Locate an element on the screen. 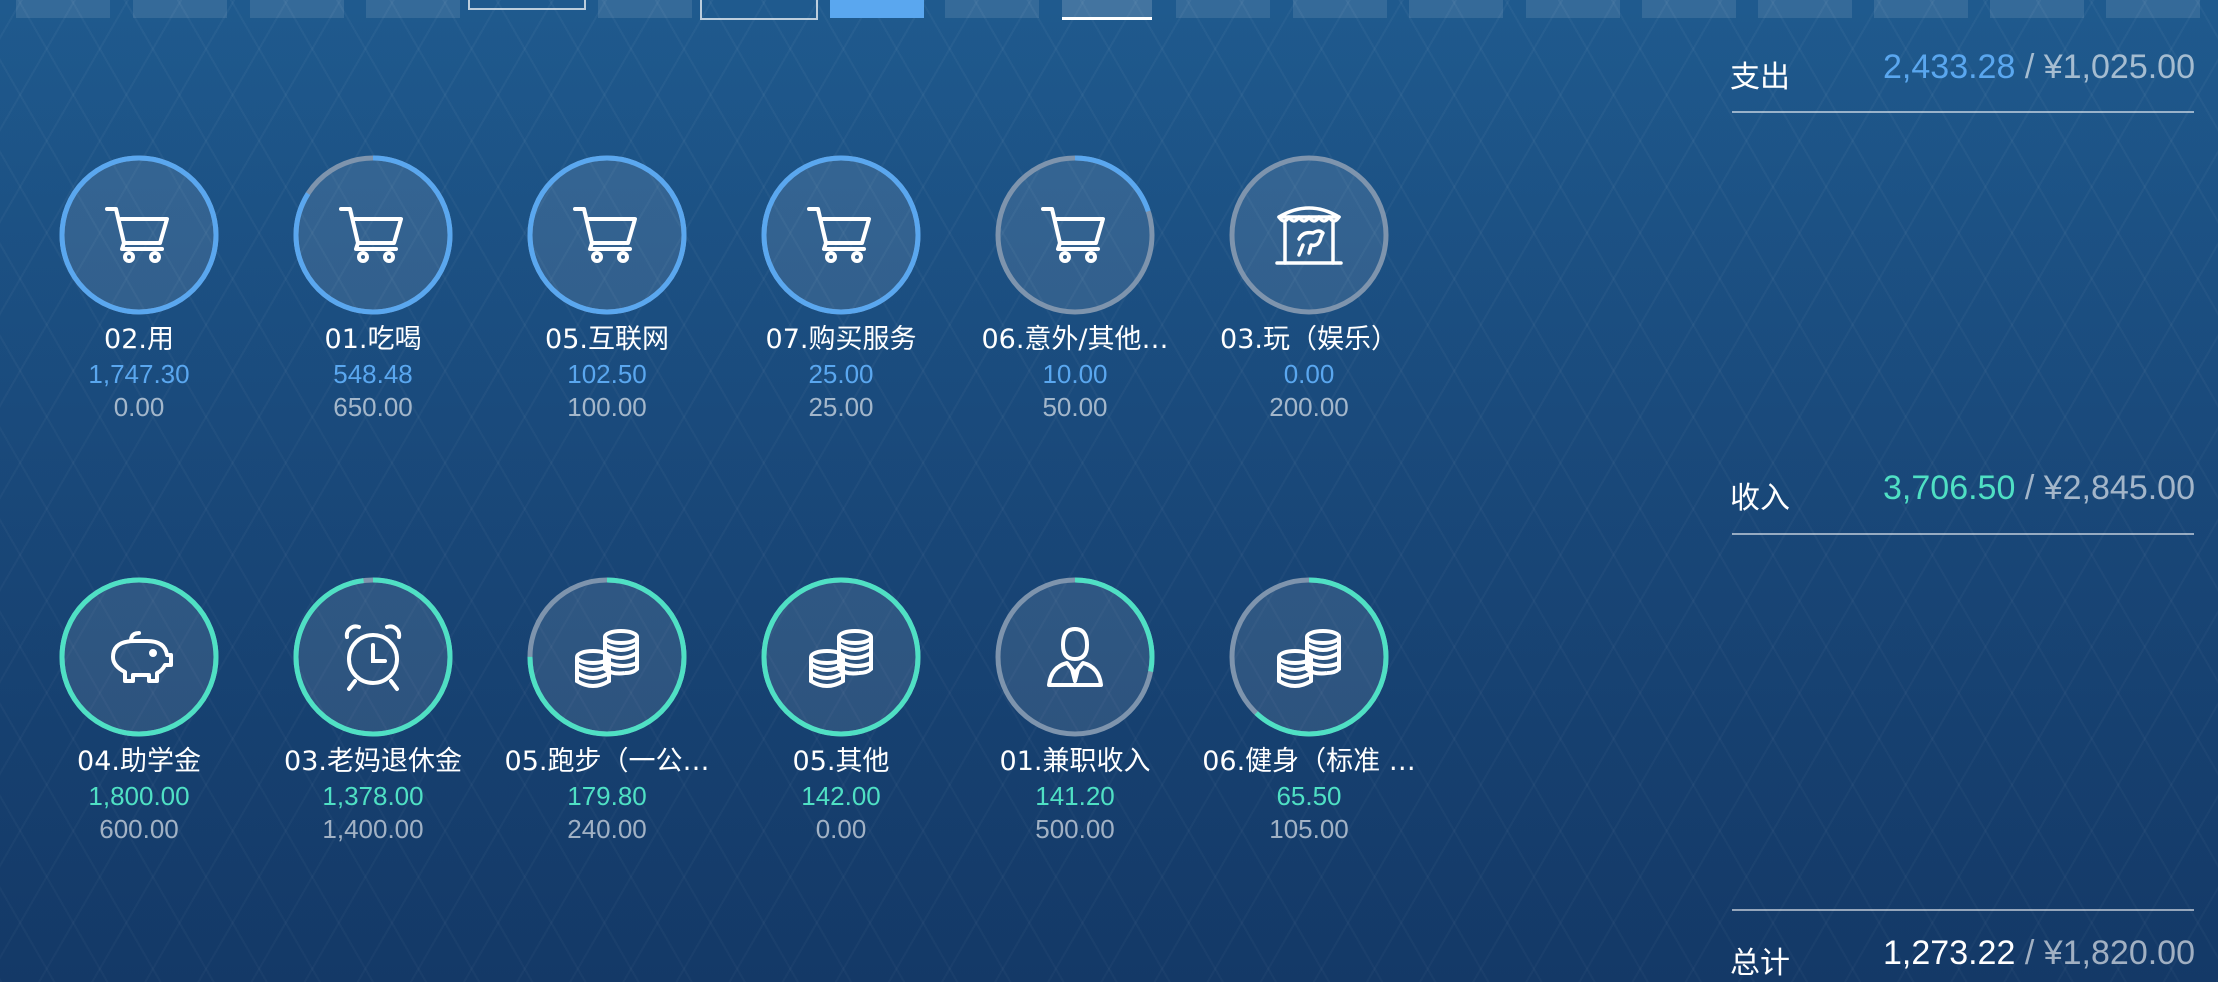  income-budget: ¥2,845.00 is located at coordinates (2119, 488).